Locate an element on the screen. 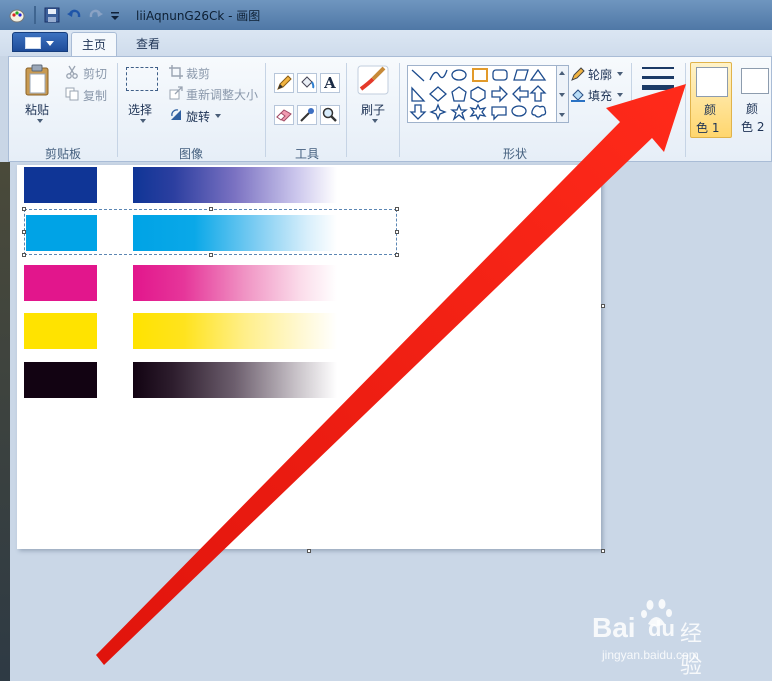 This screenshot has height=681, width=772. watermark-du: du is located at coordinates (661, 628).